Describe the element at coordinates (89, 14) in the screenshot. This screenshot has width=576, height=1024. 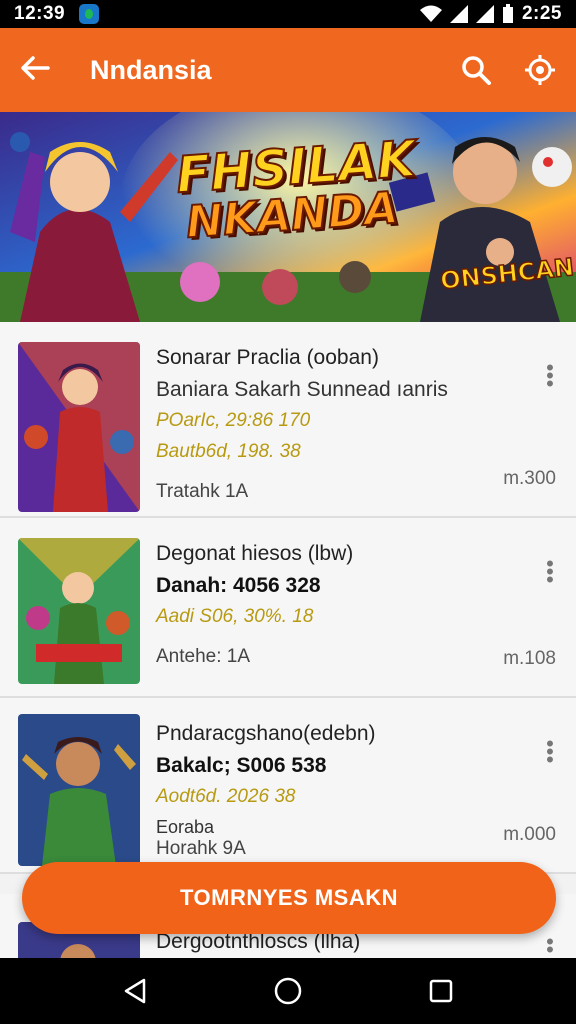
I see `notification-app-icon` at that location.